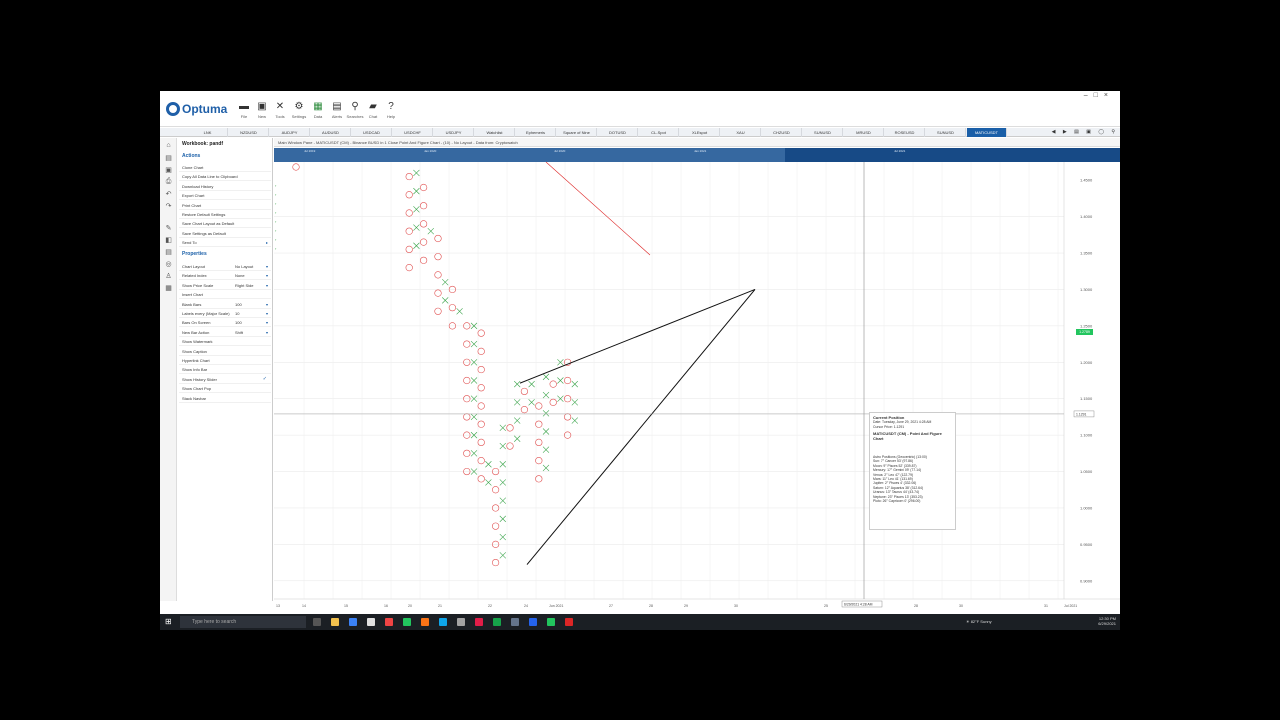 Image resolution: width=1280 pixels, height=720 pixels. What do you see at coordinates (243, 622) in the screenshot?
I see `taskbar-search: Type here to search` at bounding box center [243, 622].